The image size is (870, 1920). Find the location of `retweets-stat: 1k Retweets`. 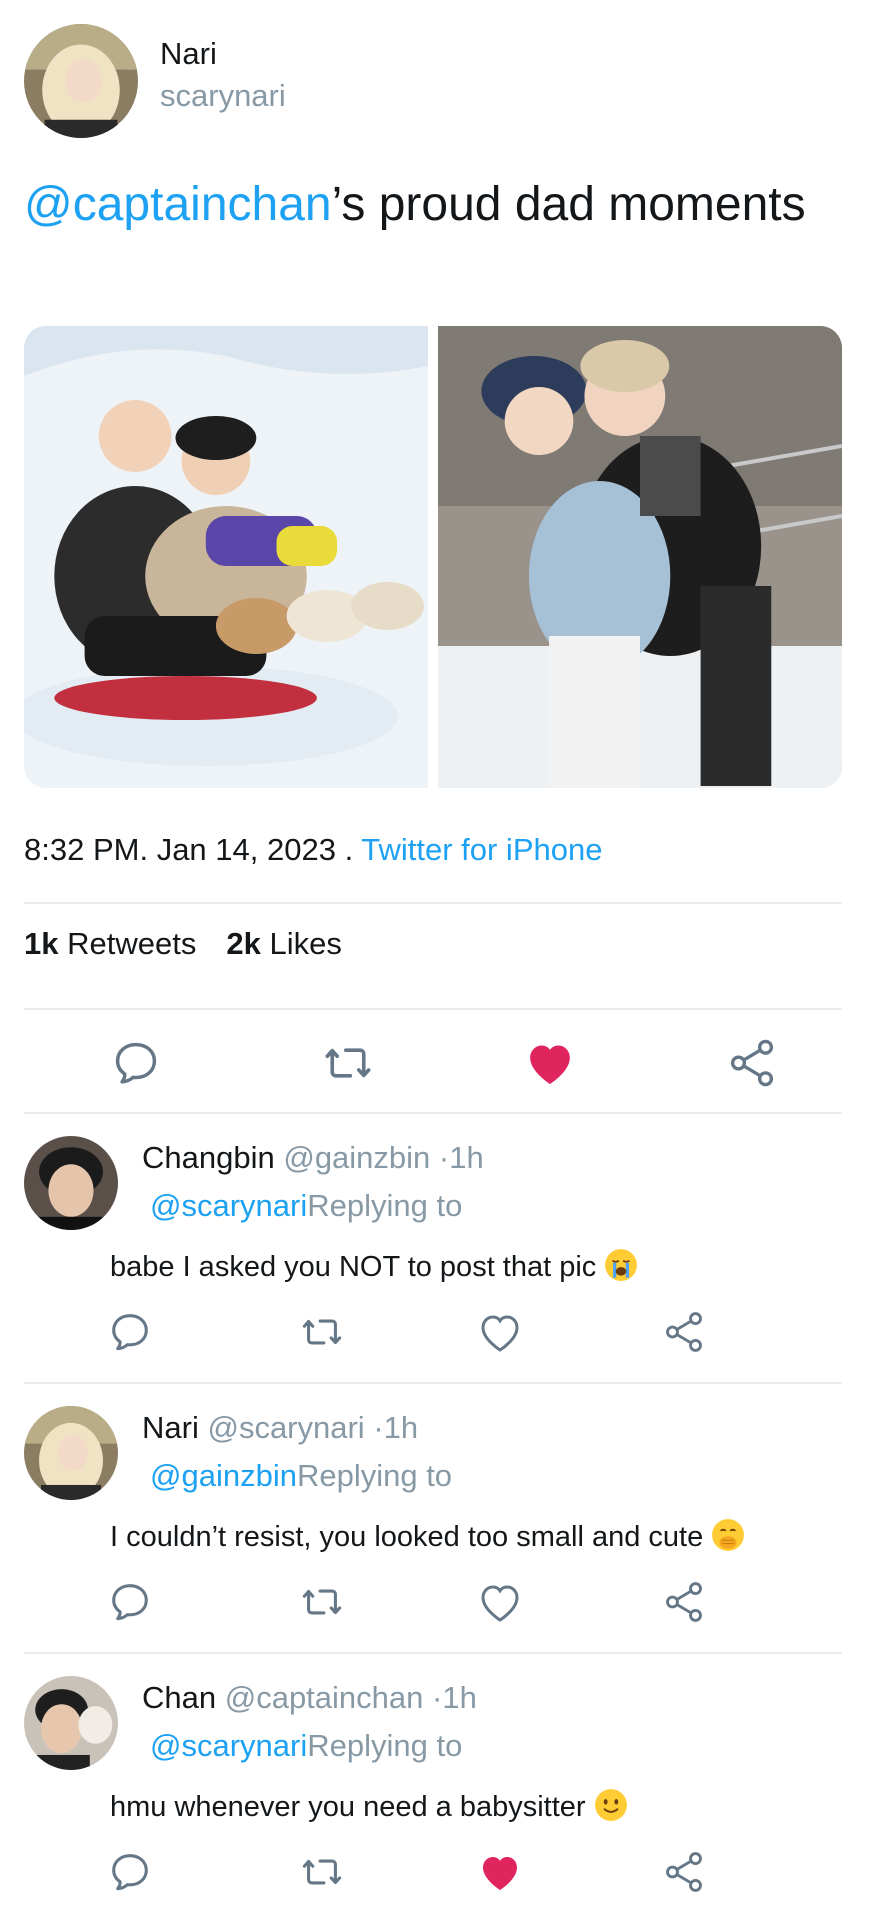

retweets-stat: 1k Retweets is located at coordinates (110, 943).